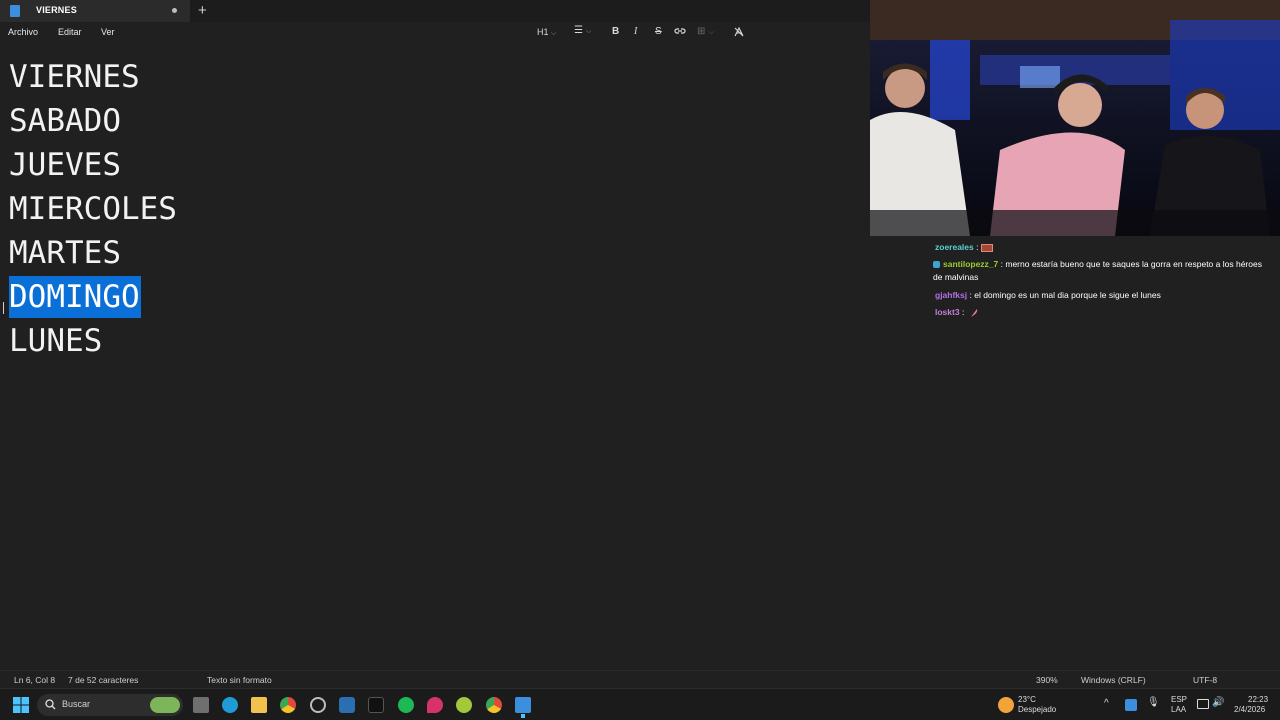 This screenshot has height=720, width=1280. Describe the element at coordinates (954, 247) in the screenshot. I see `chat-username: zoereales` at that location.